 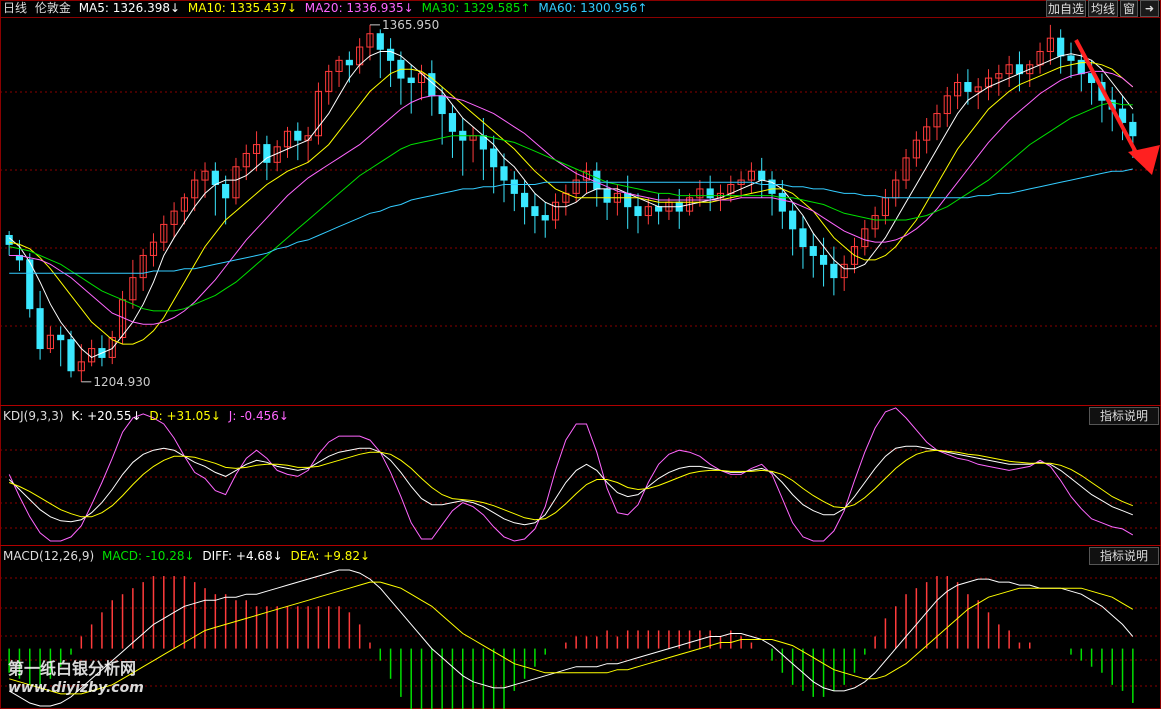 I want to click on macd-title: MACD(12,26,9), so click(x=49, y=556).